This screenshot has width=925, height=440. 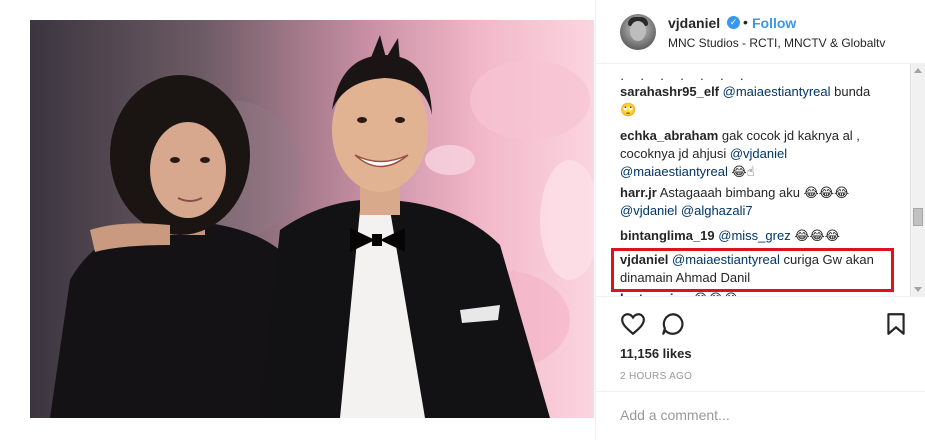 I want to click on avatar, so click(x=638, y=32).